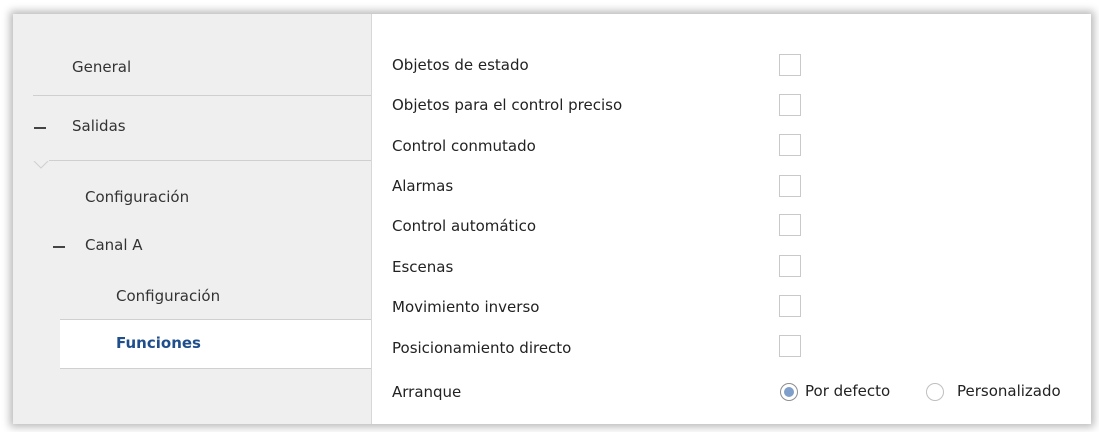  I want to click on objetos-control-preciso-checkbox, so click(790, 105).